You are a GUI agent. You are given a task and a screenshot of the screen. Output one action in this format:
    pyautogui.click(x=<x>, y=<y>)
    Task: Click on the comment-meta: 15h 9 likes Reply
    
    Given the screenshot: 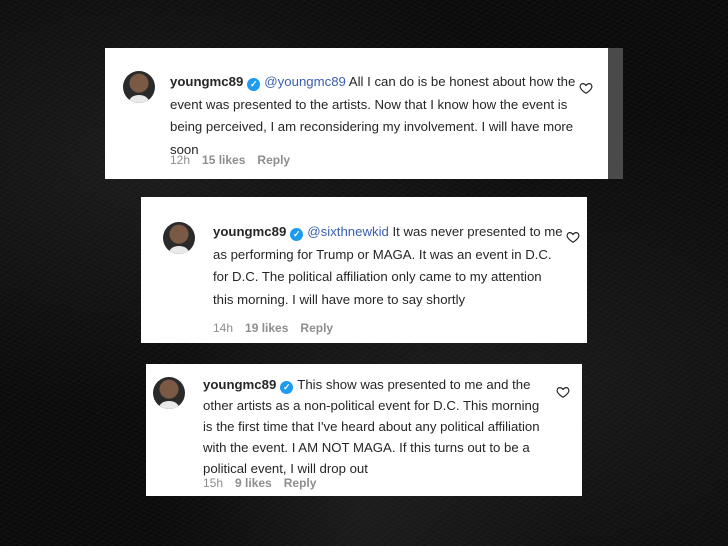 What is the action you would take?
    pyautogui.click(x=265, y=483)
    